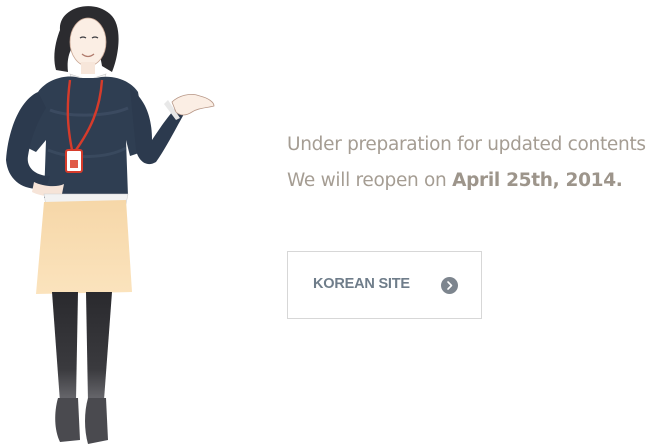  What do you see at coordinates (361, 284) in the screenshot?
I see `korean-site-label: KOREAN SITE` at bounding box center [361, 284].